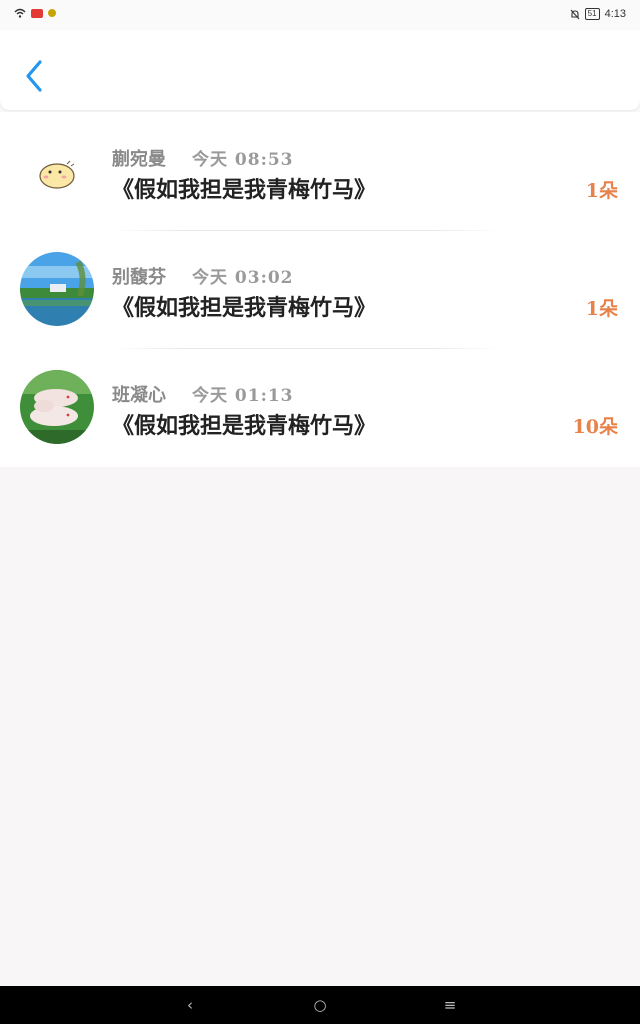 The height and width of the screenshot is (1024, 640). I want to click on list-item: 别馥芬 今天 03:02 《假如我担是我青梅竹马》 1朵, so click(320, 289).